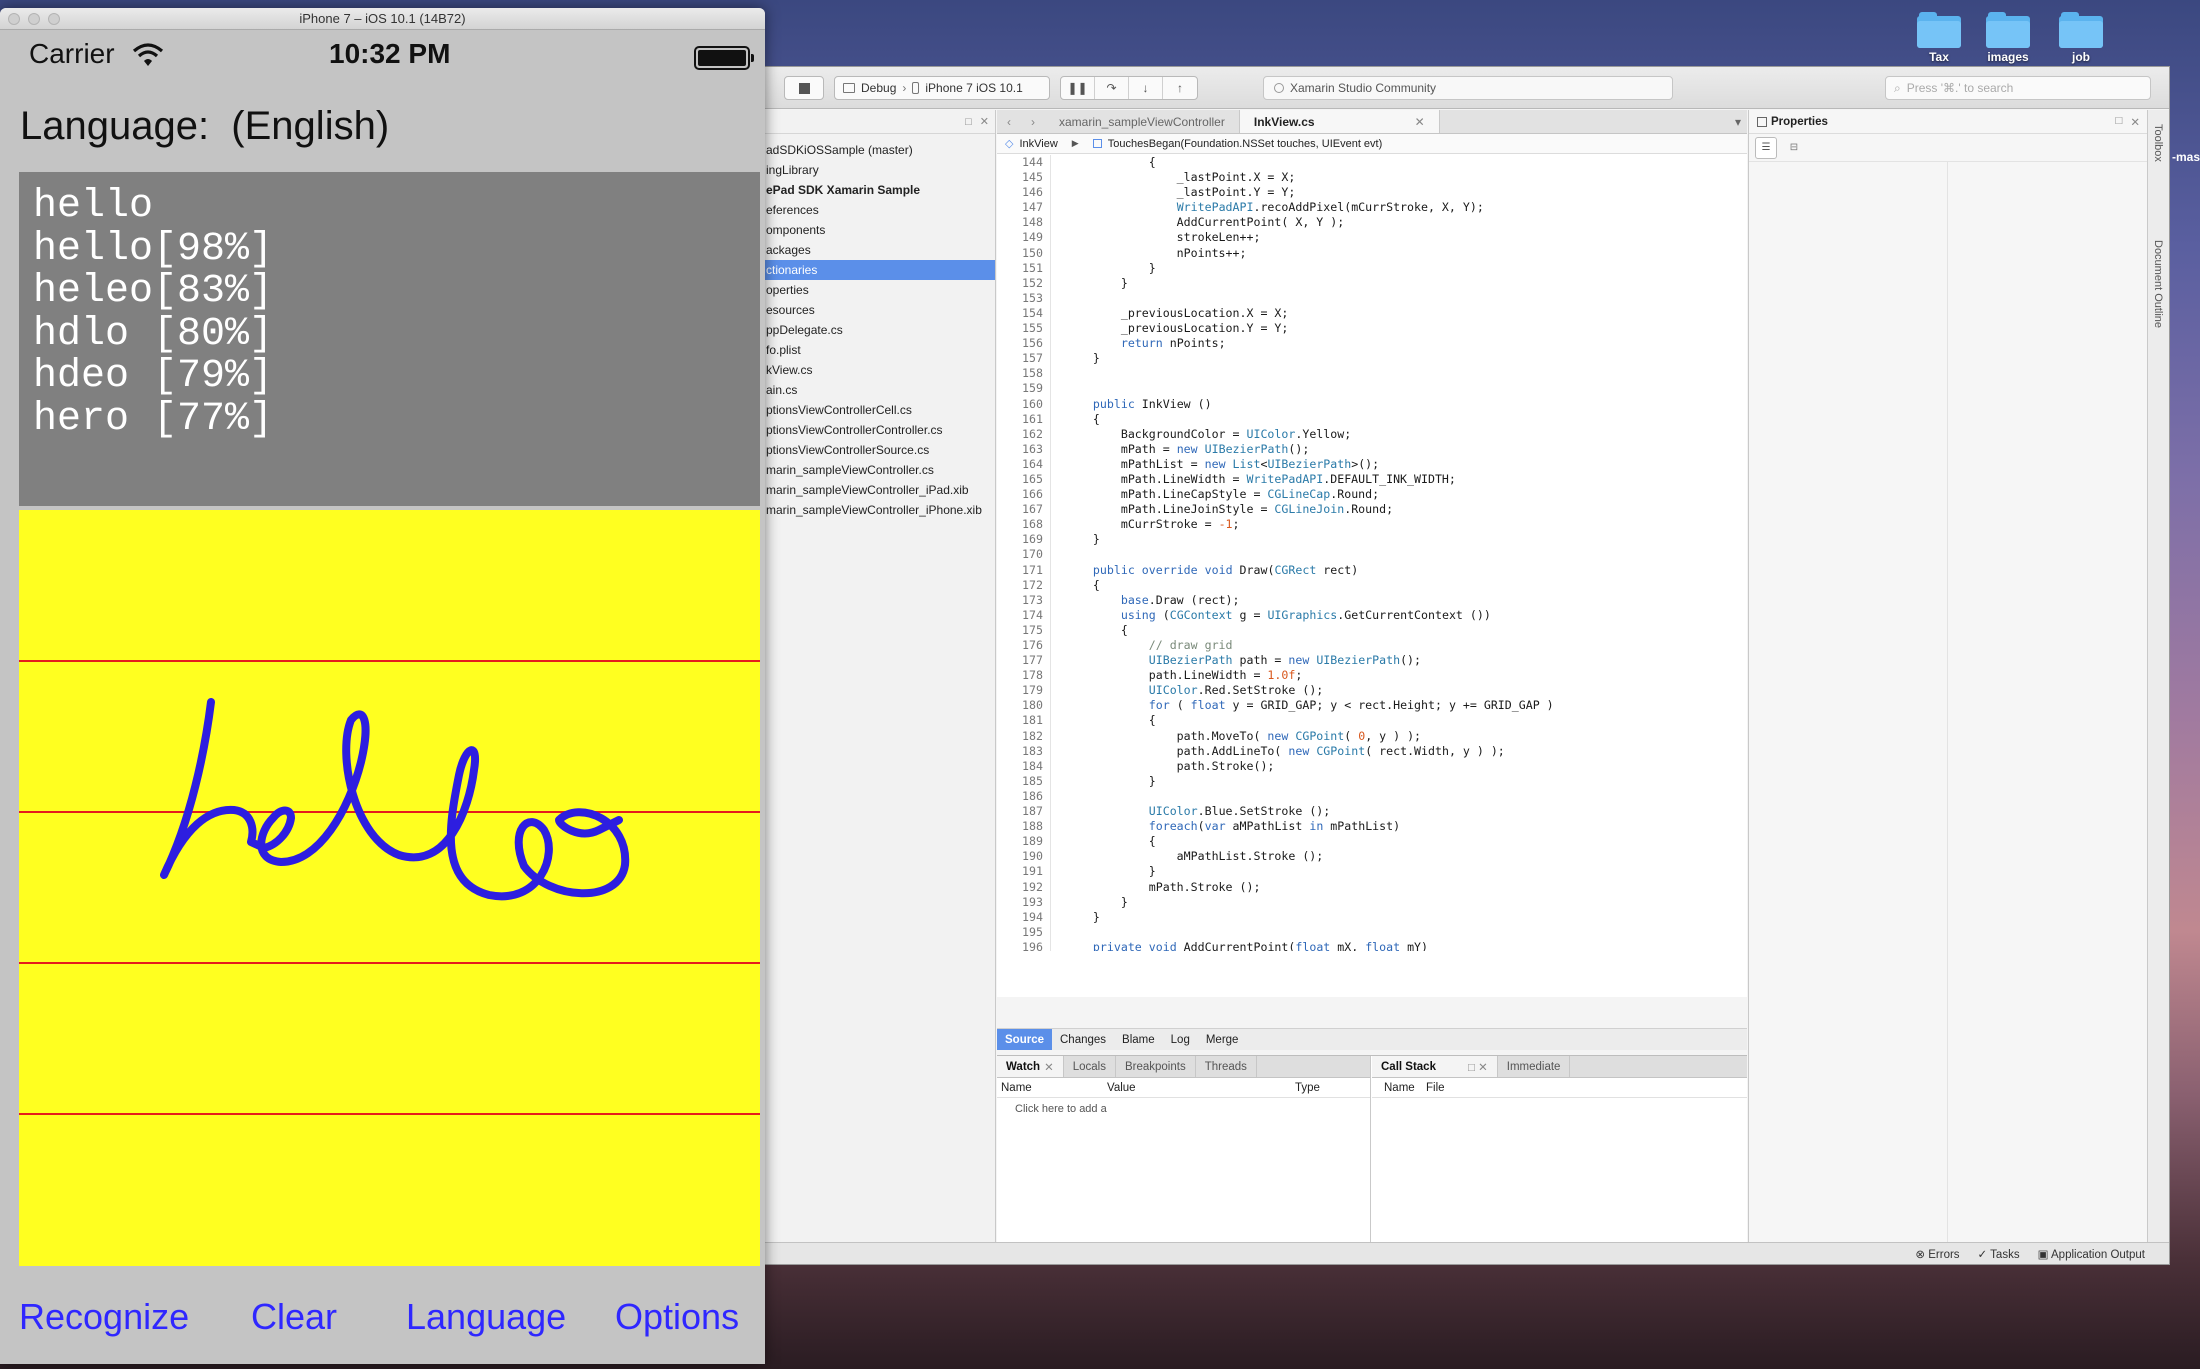 This screenshot has width=2200, height=1369. Describe the element at coordinates (1420, 122) in the screenshot. I see `close-tab-icon: ✕` at that location.